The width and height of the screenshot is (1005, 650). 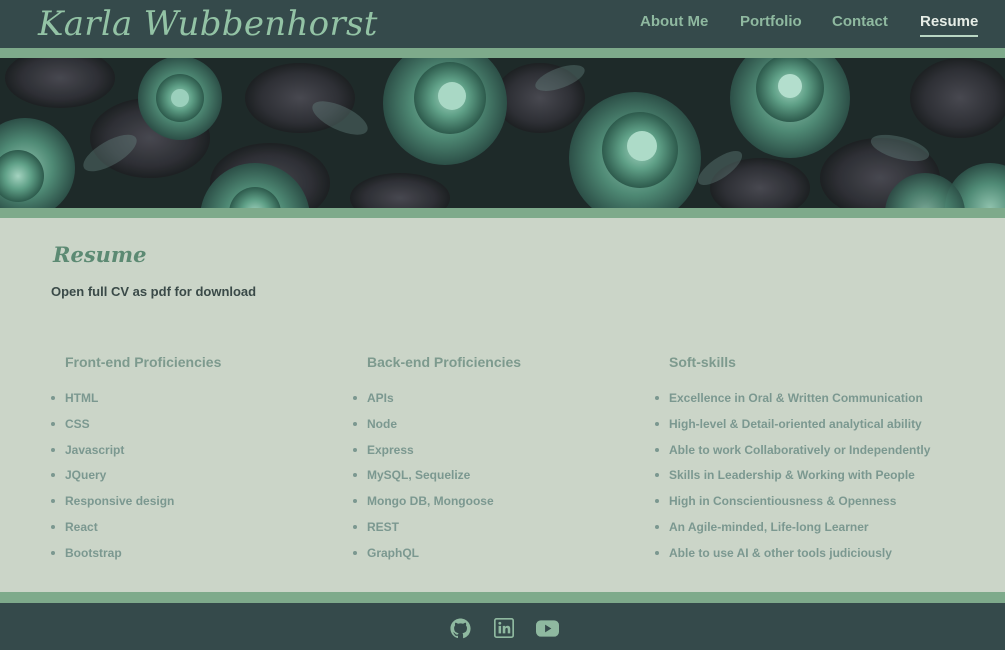 I want to click on nav-resume-label: Resume, so click(x=949, y=21).